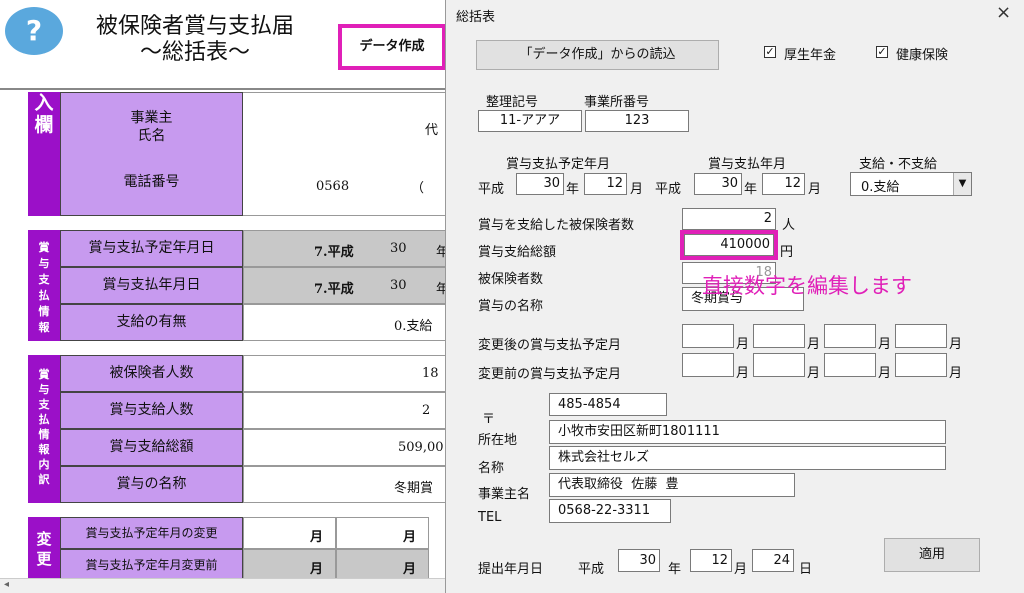 This screenshot has height=593, width=1024. What do you see at coordinates (751, 189) in the screenshot?
I see `actual-year-unit: 年` at bounding box center [751, 189].